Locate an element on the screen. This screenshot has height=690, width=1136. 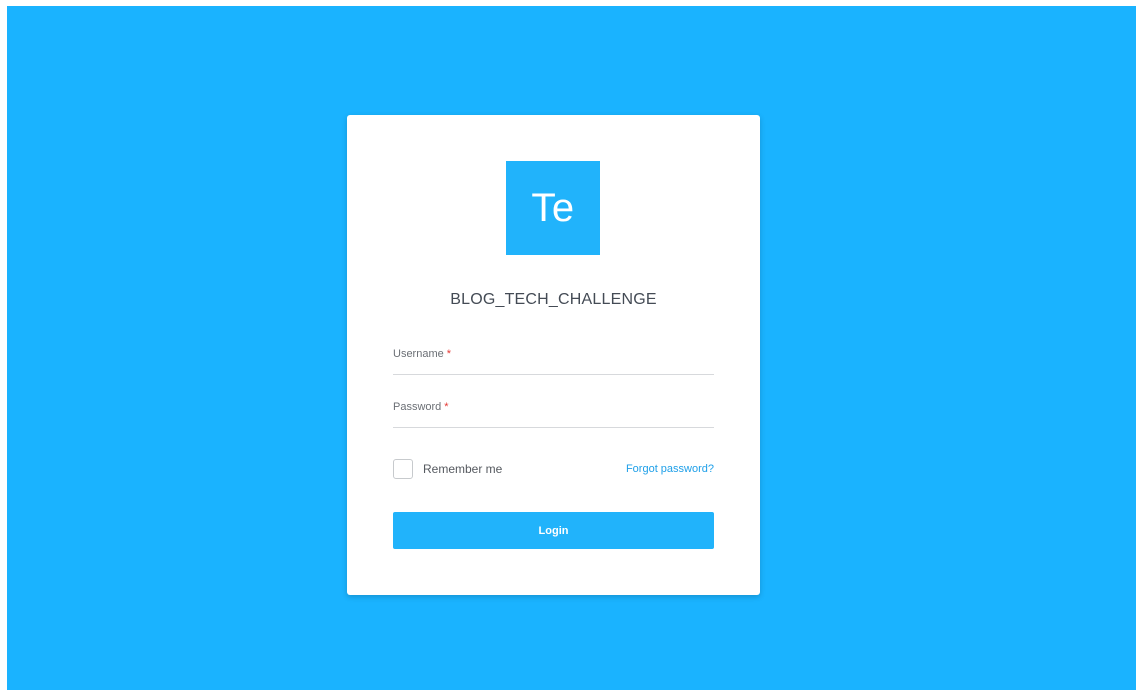
password-input is located at coordinates (555, 415).